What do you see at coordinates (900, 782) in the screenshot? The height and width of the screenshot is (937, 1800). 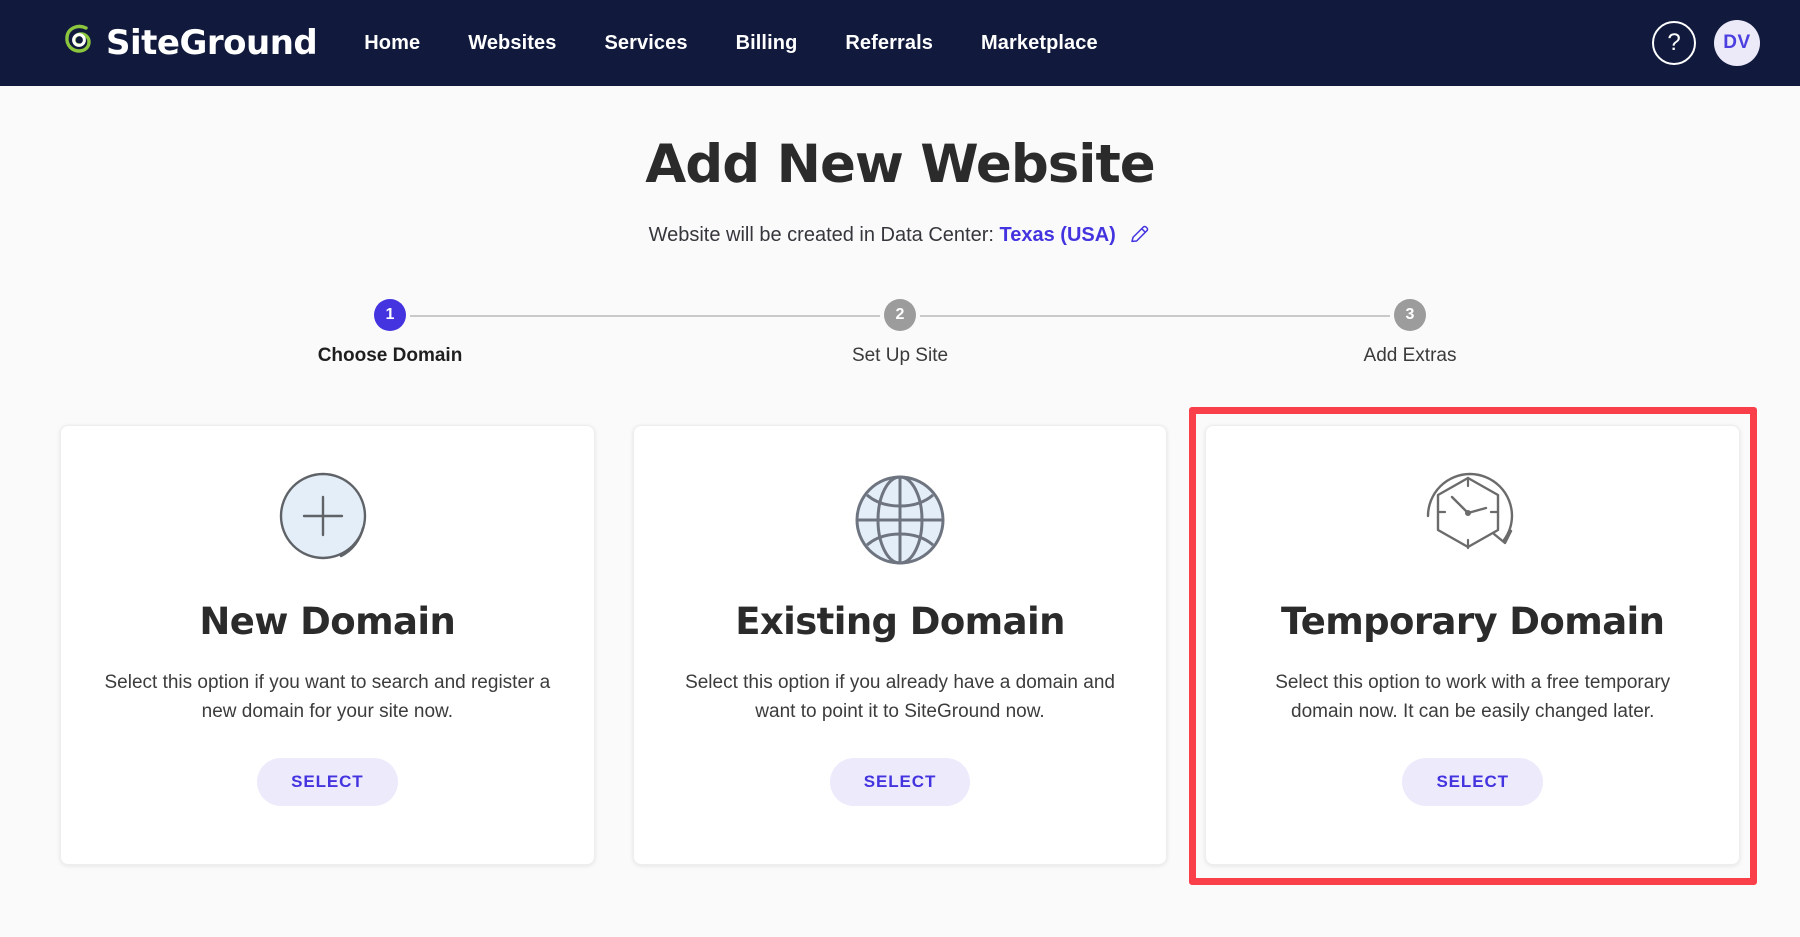 I see `existing-domain-select-button: SELECT` at bounding box center [900, 782].